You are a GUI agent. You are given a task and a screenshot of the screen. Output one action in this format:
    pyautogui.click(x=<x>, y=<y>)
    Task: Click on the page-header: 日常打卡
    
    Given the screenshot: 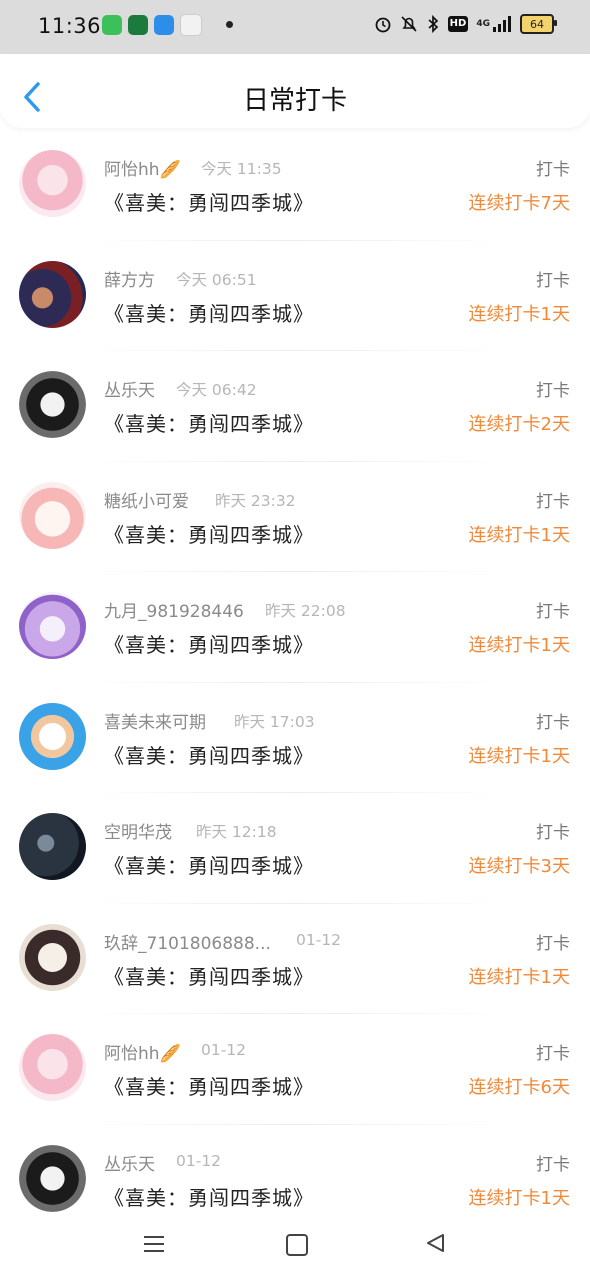 What is the action you would take?
    pyautogui.click(x=295, y=91)
    